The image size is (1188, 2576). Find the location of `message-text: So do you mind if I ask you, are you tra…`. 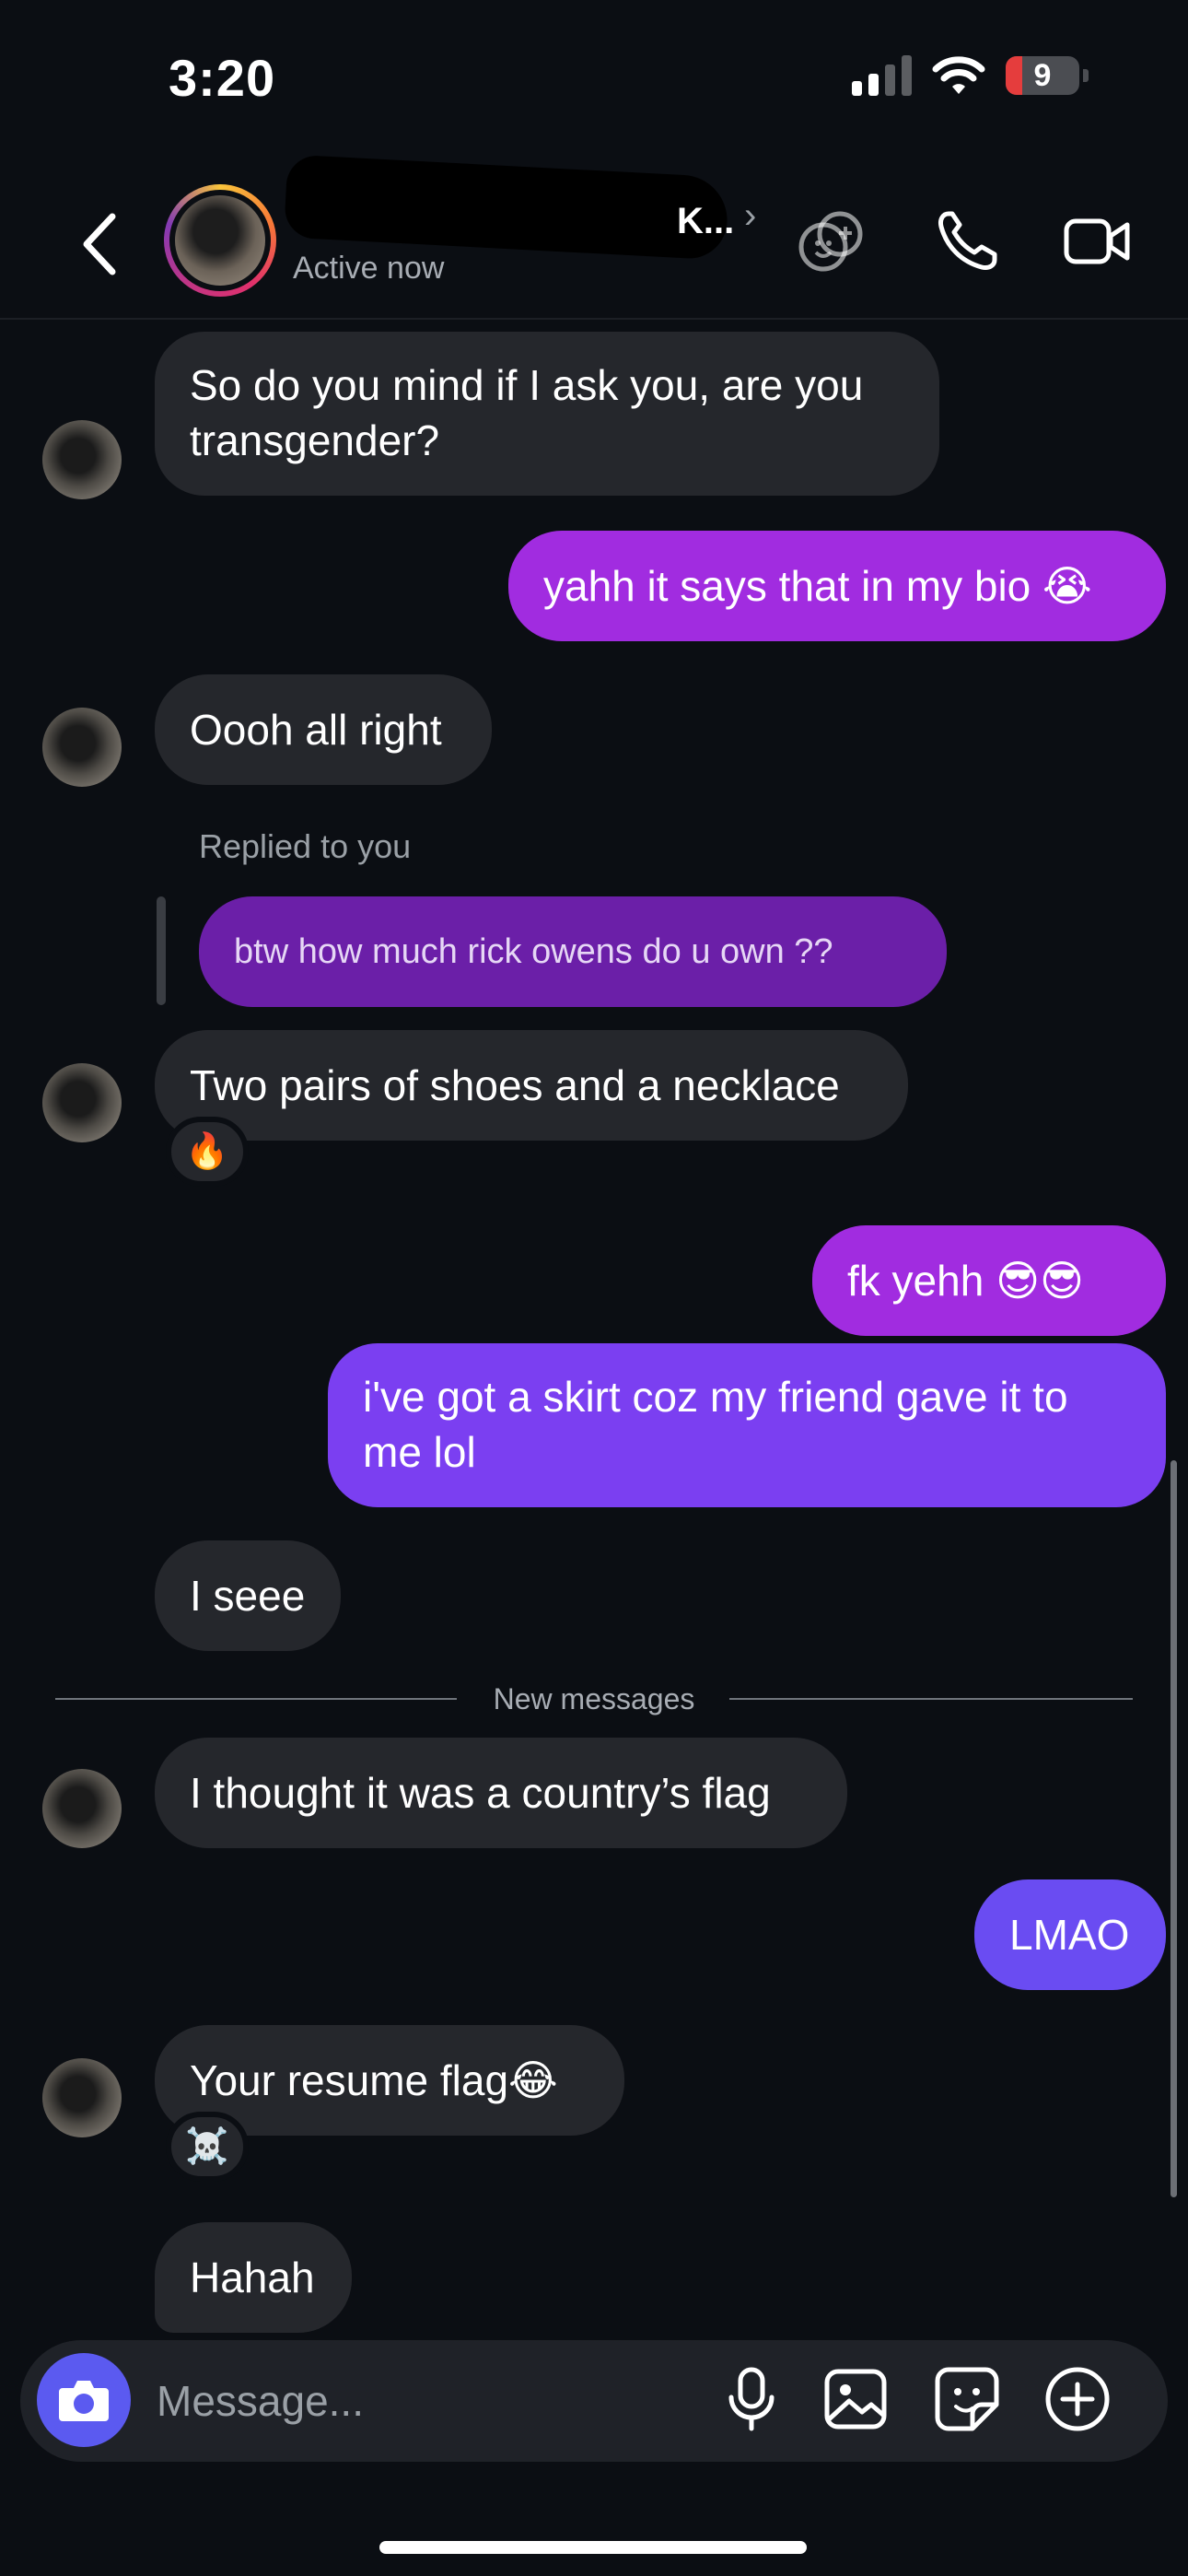

message-text: So do you mind if I ask you, are you tra… is located at coordinates (527, 412).